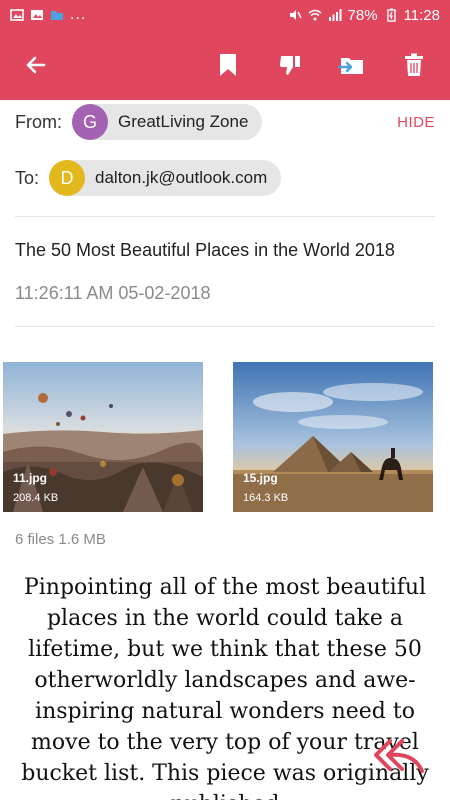 Image resolution: width=450 pixels, height=800 pixels. Describe the element at coordinates (90, 122) in the screenshot. I see `sender-avatar: G` at that location.